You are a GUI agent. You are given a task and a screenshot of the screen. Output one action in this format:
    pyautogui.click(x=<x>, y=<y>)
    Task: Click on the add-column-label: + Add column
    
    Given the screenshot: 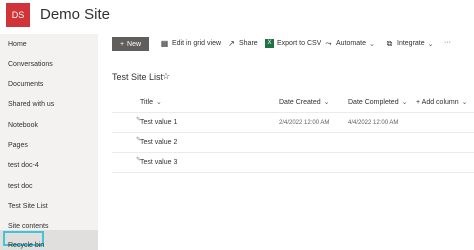 What is the action you would take?
    pyautogui.click(x=437, y=102)
    